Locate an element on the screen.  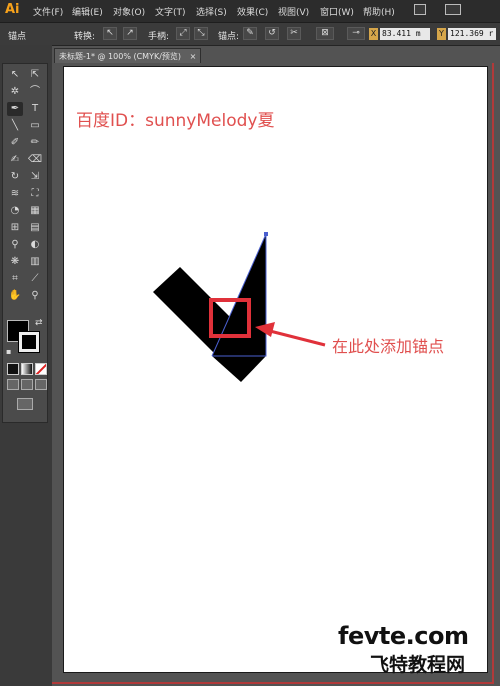
convert-to-corner-icon: ↖ is located at coordinates (110, 33).